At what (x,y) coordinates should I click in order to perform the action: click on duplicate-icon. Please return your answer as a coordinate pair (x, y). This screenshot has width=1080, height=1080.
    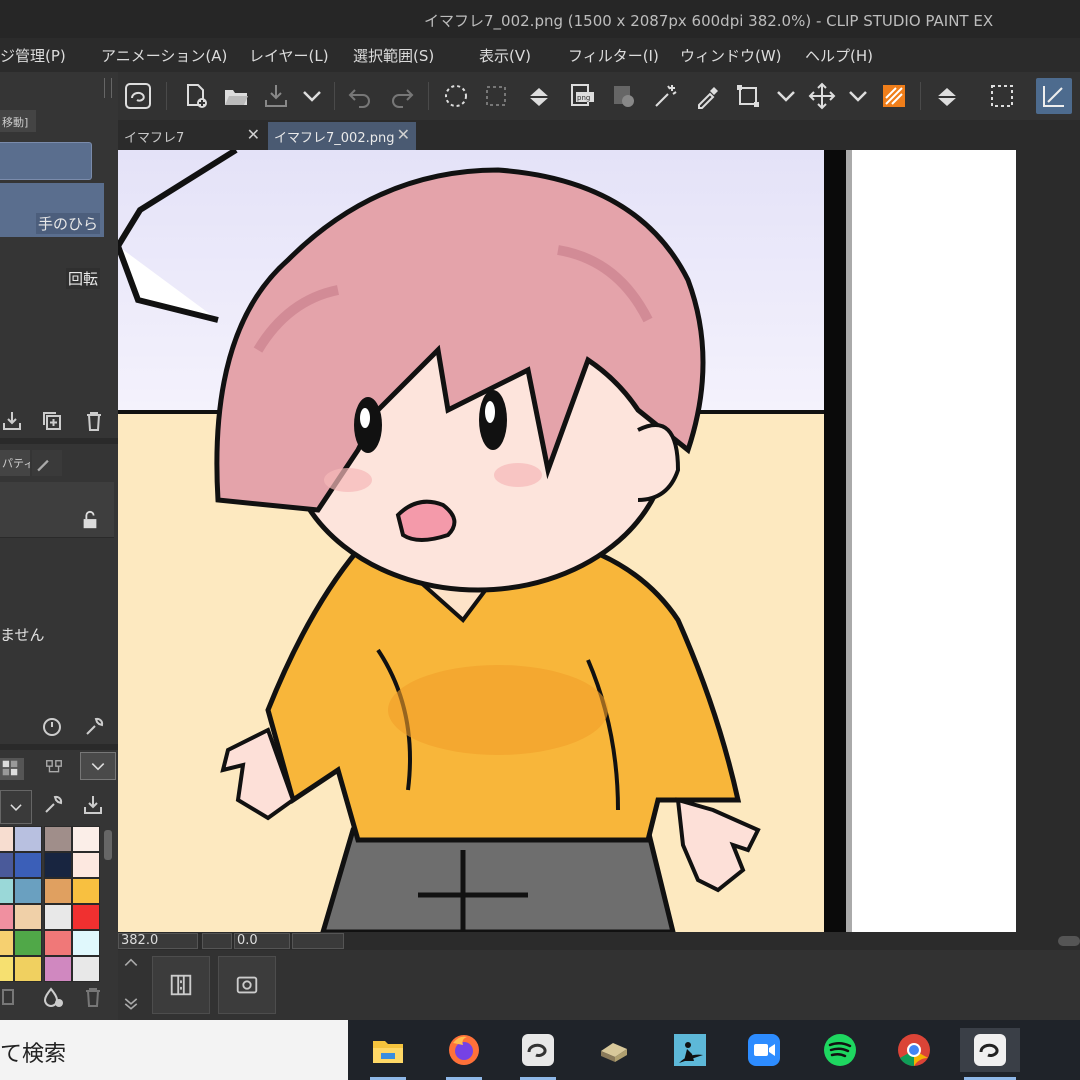
    Looking at the image, I should click on (52, 421).